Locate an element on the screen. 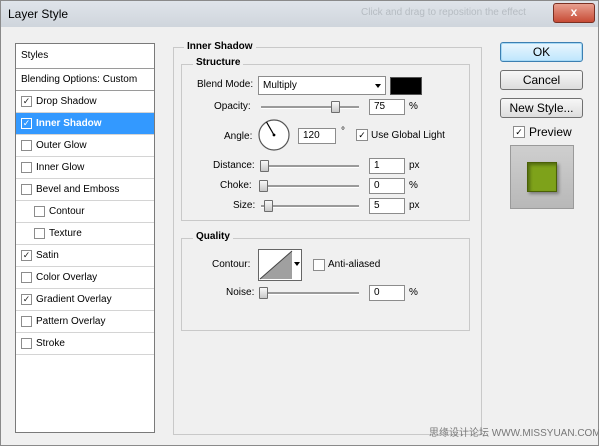  style-item: ✓ Drop Shadow is located at coordinates (85, 102).